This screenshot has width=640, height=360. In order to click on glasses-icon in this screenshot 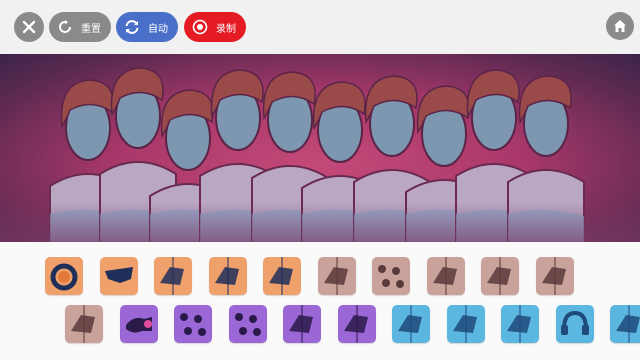, I will do `click(118, 275)`.